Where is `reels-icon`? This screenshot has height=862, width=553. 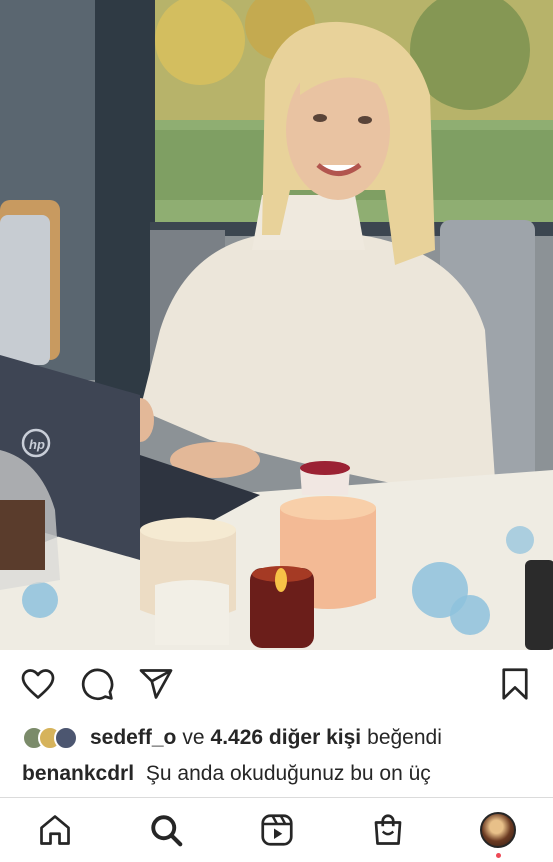 reels-icon is located at coordinates (277, 830).